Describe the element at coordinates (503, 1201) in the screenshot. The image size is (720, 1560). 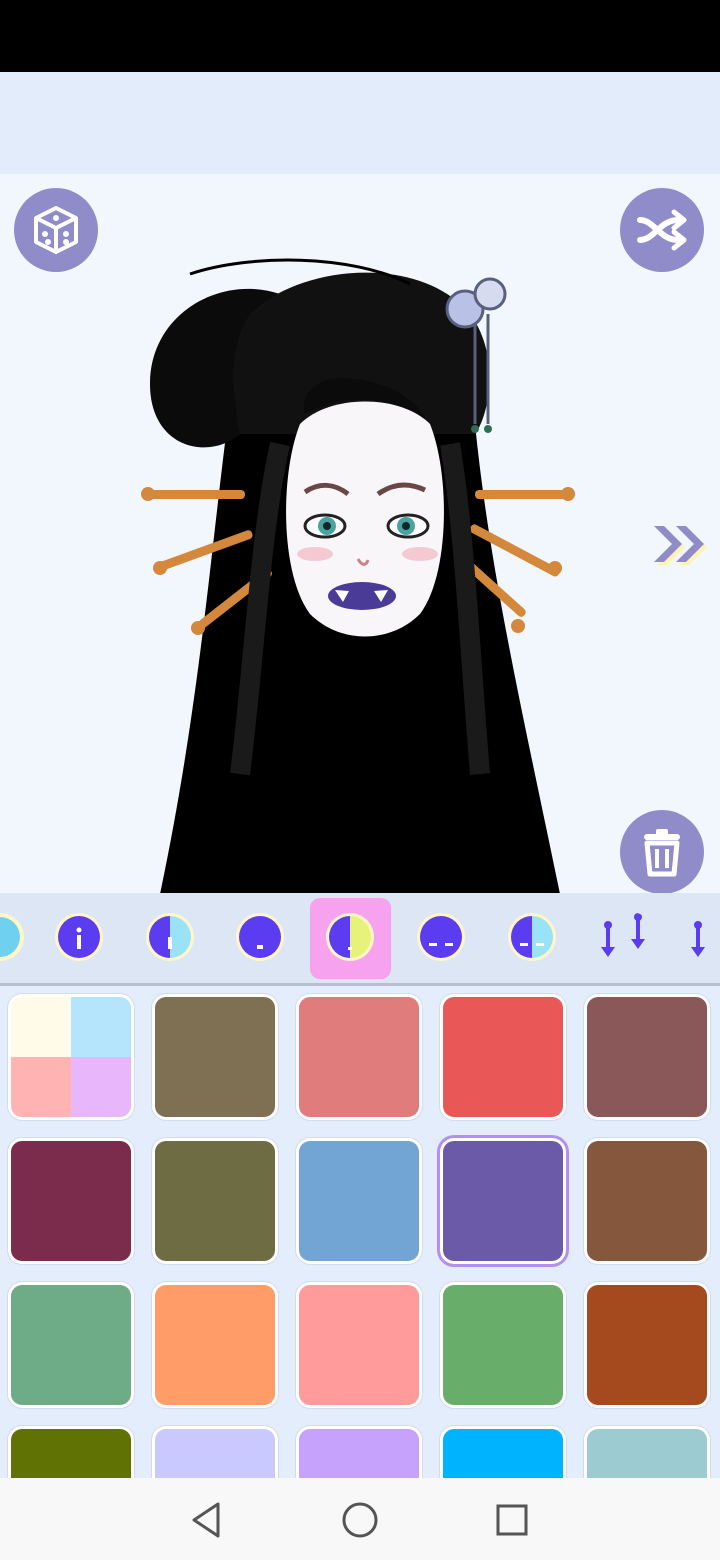
I see `color-swatch-selected` at that location.